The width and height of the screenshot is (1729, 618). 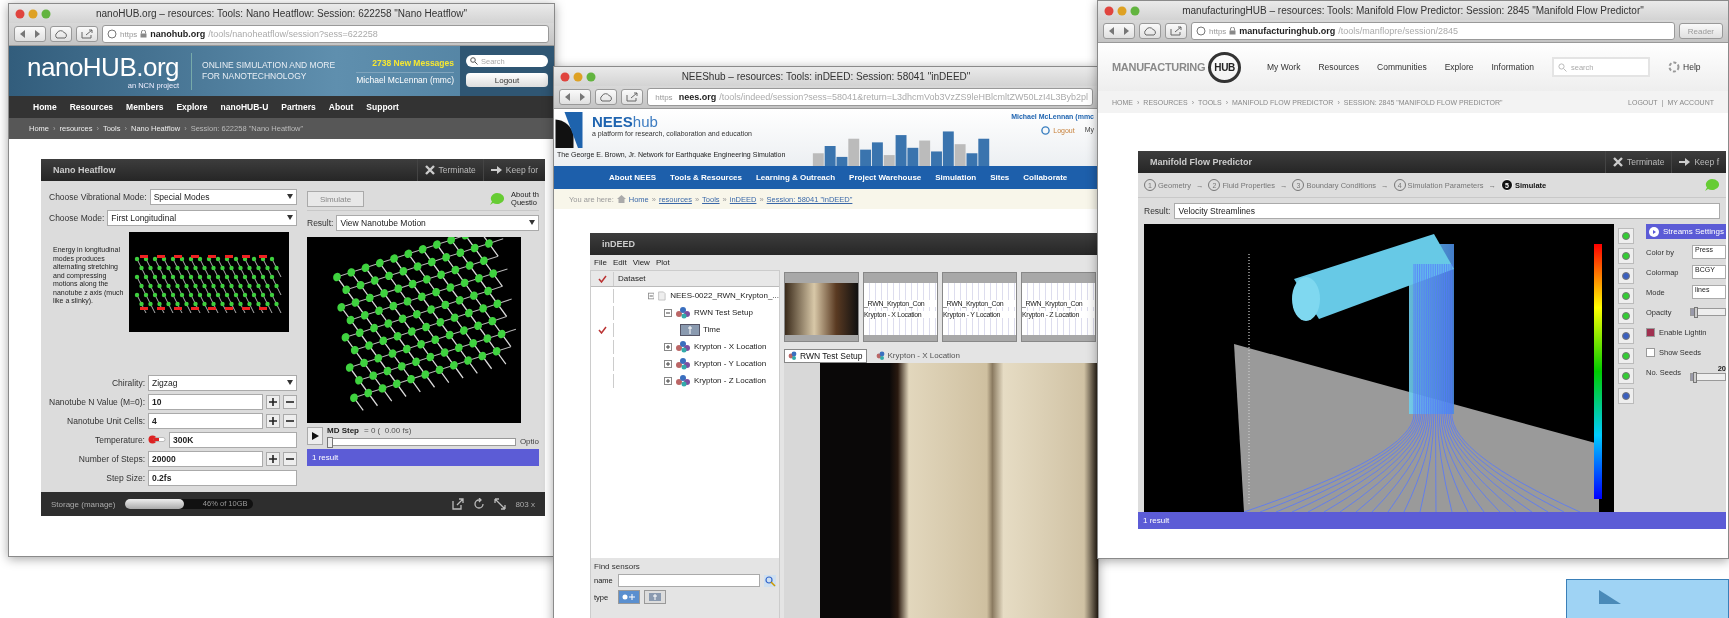 I want to click on keep-button: Keep f, so click(x=1698, y=162).